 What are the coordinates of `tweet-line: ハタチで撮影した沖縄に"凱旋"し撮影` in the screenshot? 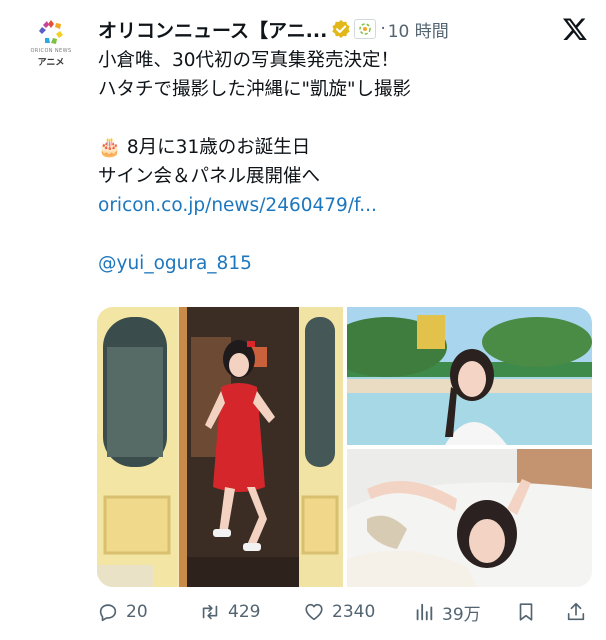 It's located at (255, 89).